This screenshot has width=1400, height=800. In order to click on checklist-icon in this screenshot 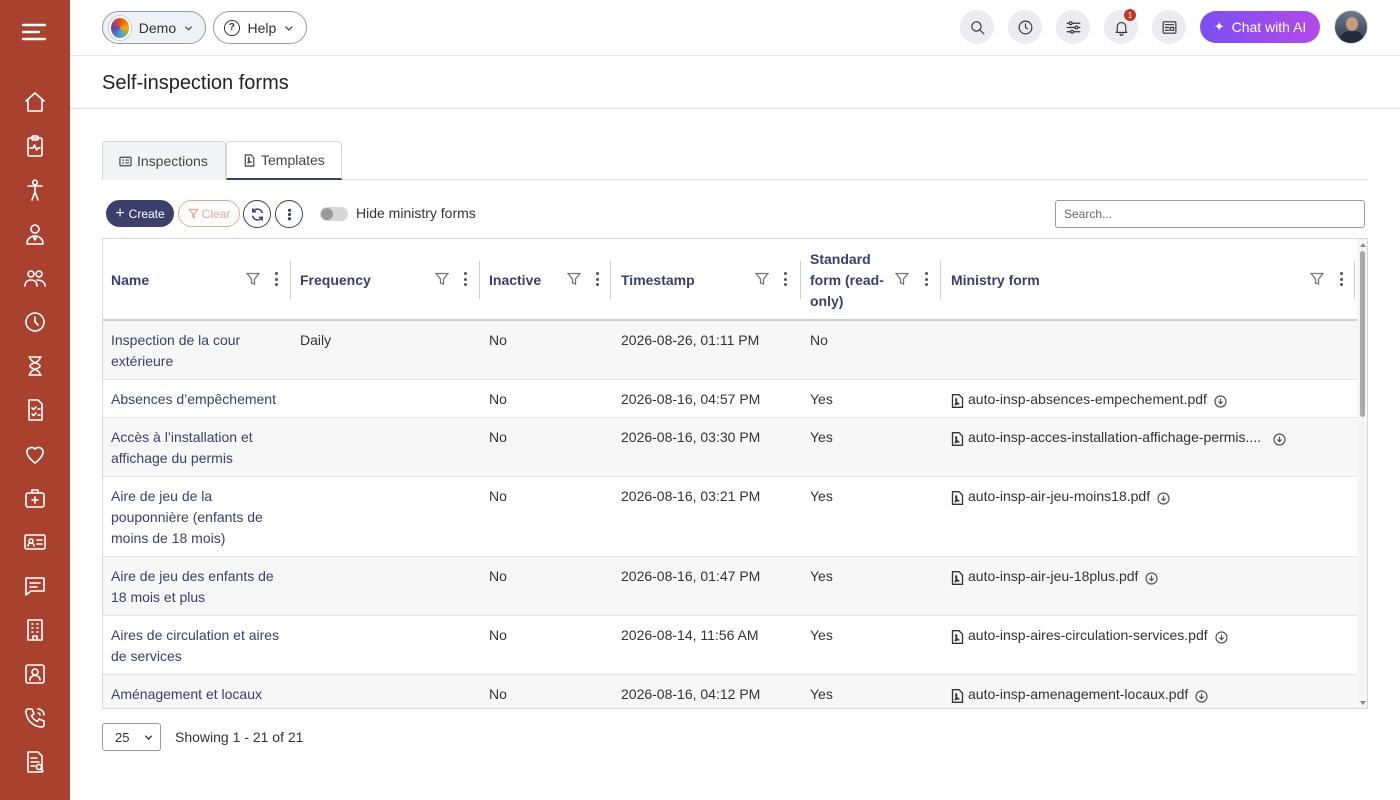, I will do `click(35, 410)`.